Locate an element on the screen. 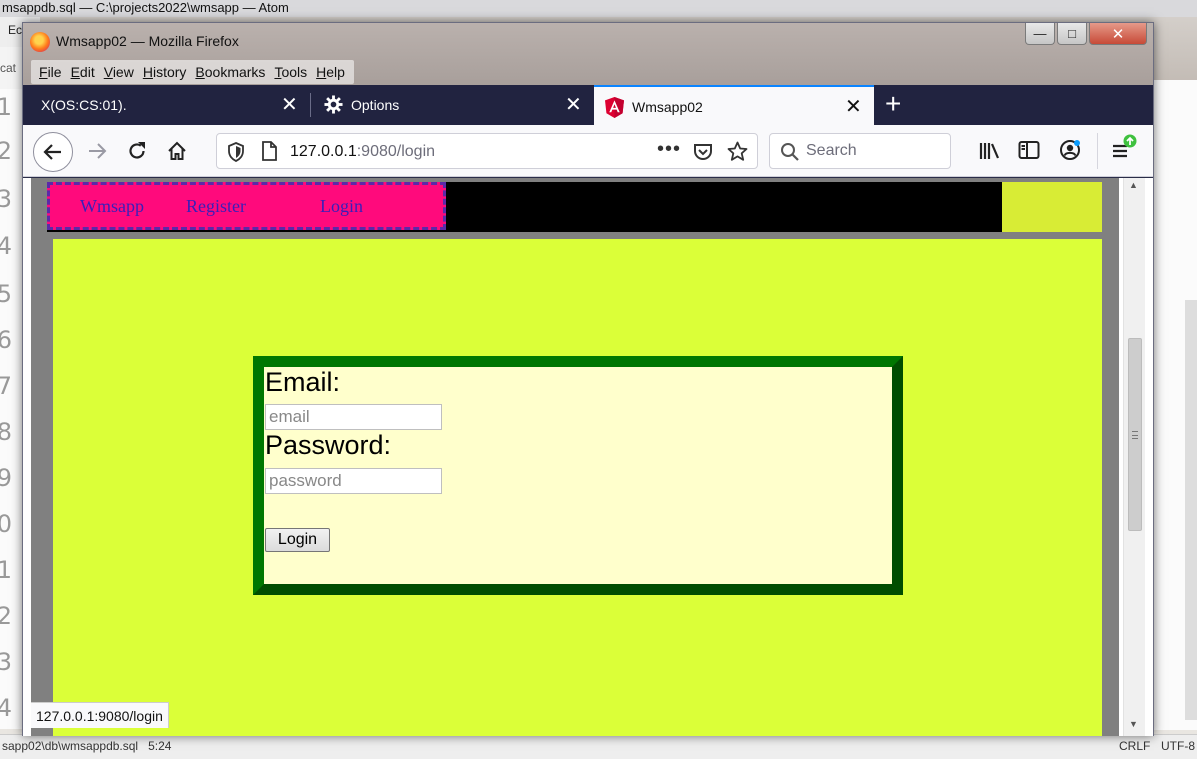 Image resolution: width=1197 pixels, height=759 pixels. menu-edit: Edit is located at coordinates (83, 72).